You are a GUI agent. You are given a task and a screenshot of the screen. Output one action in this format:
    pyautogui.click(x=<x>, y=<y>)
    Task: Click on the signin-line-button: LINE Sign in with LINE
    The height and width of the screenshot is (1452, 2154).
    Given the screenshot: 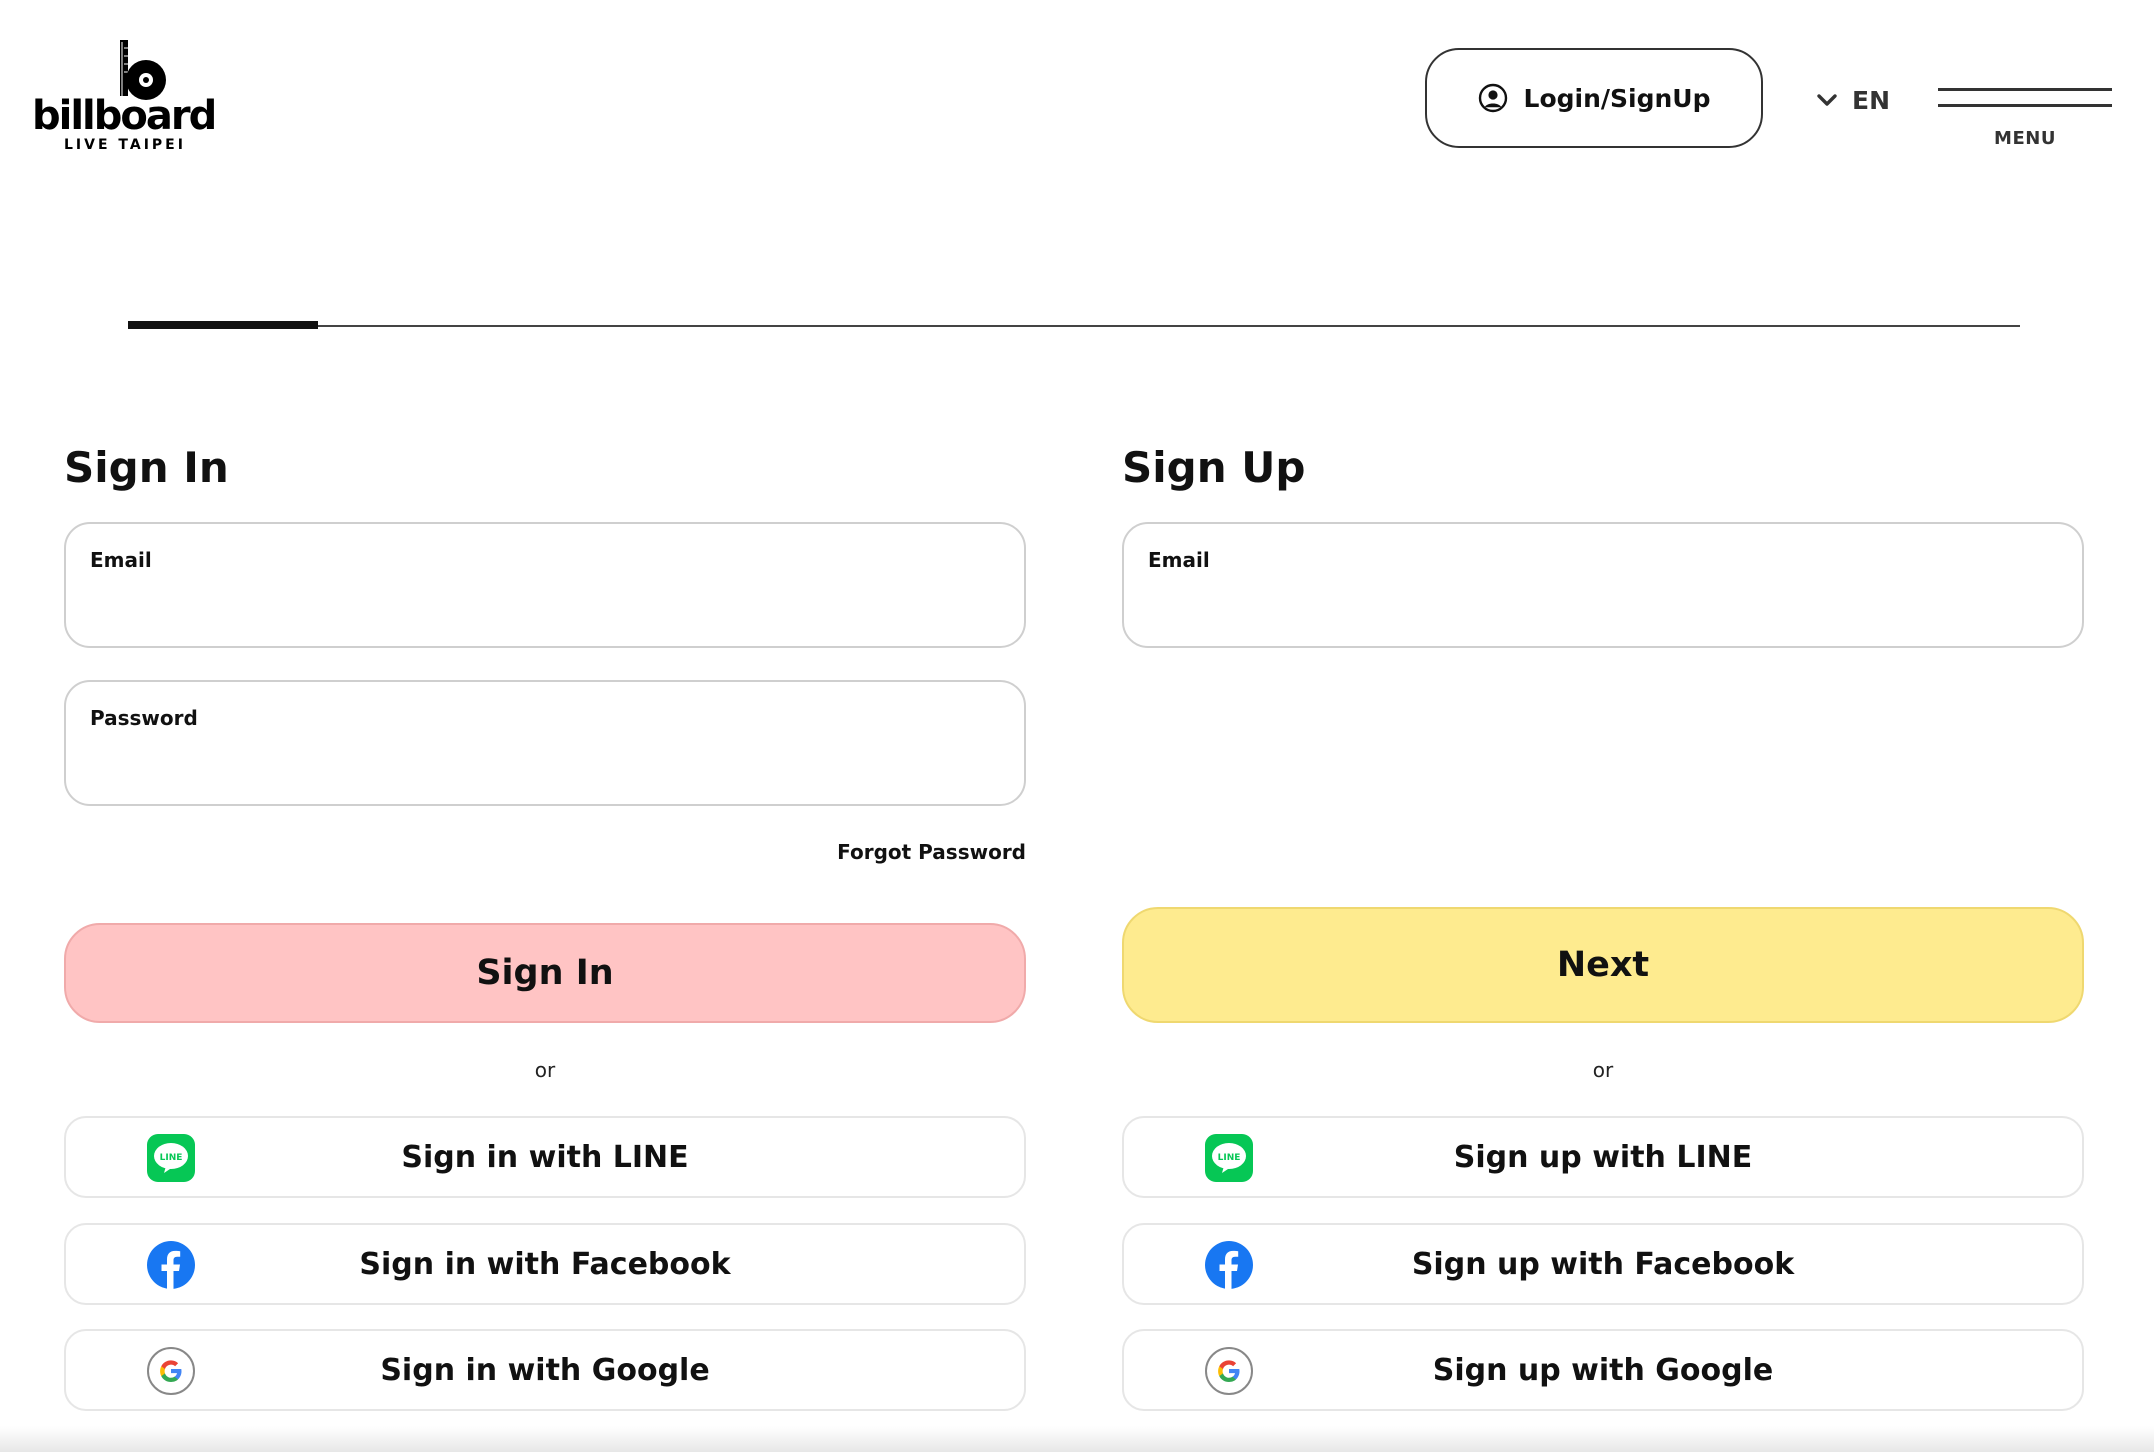 What is the action you would take?
    pyautogui.click(x=545, y=1157)
    